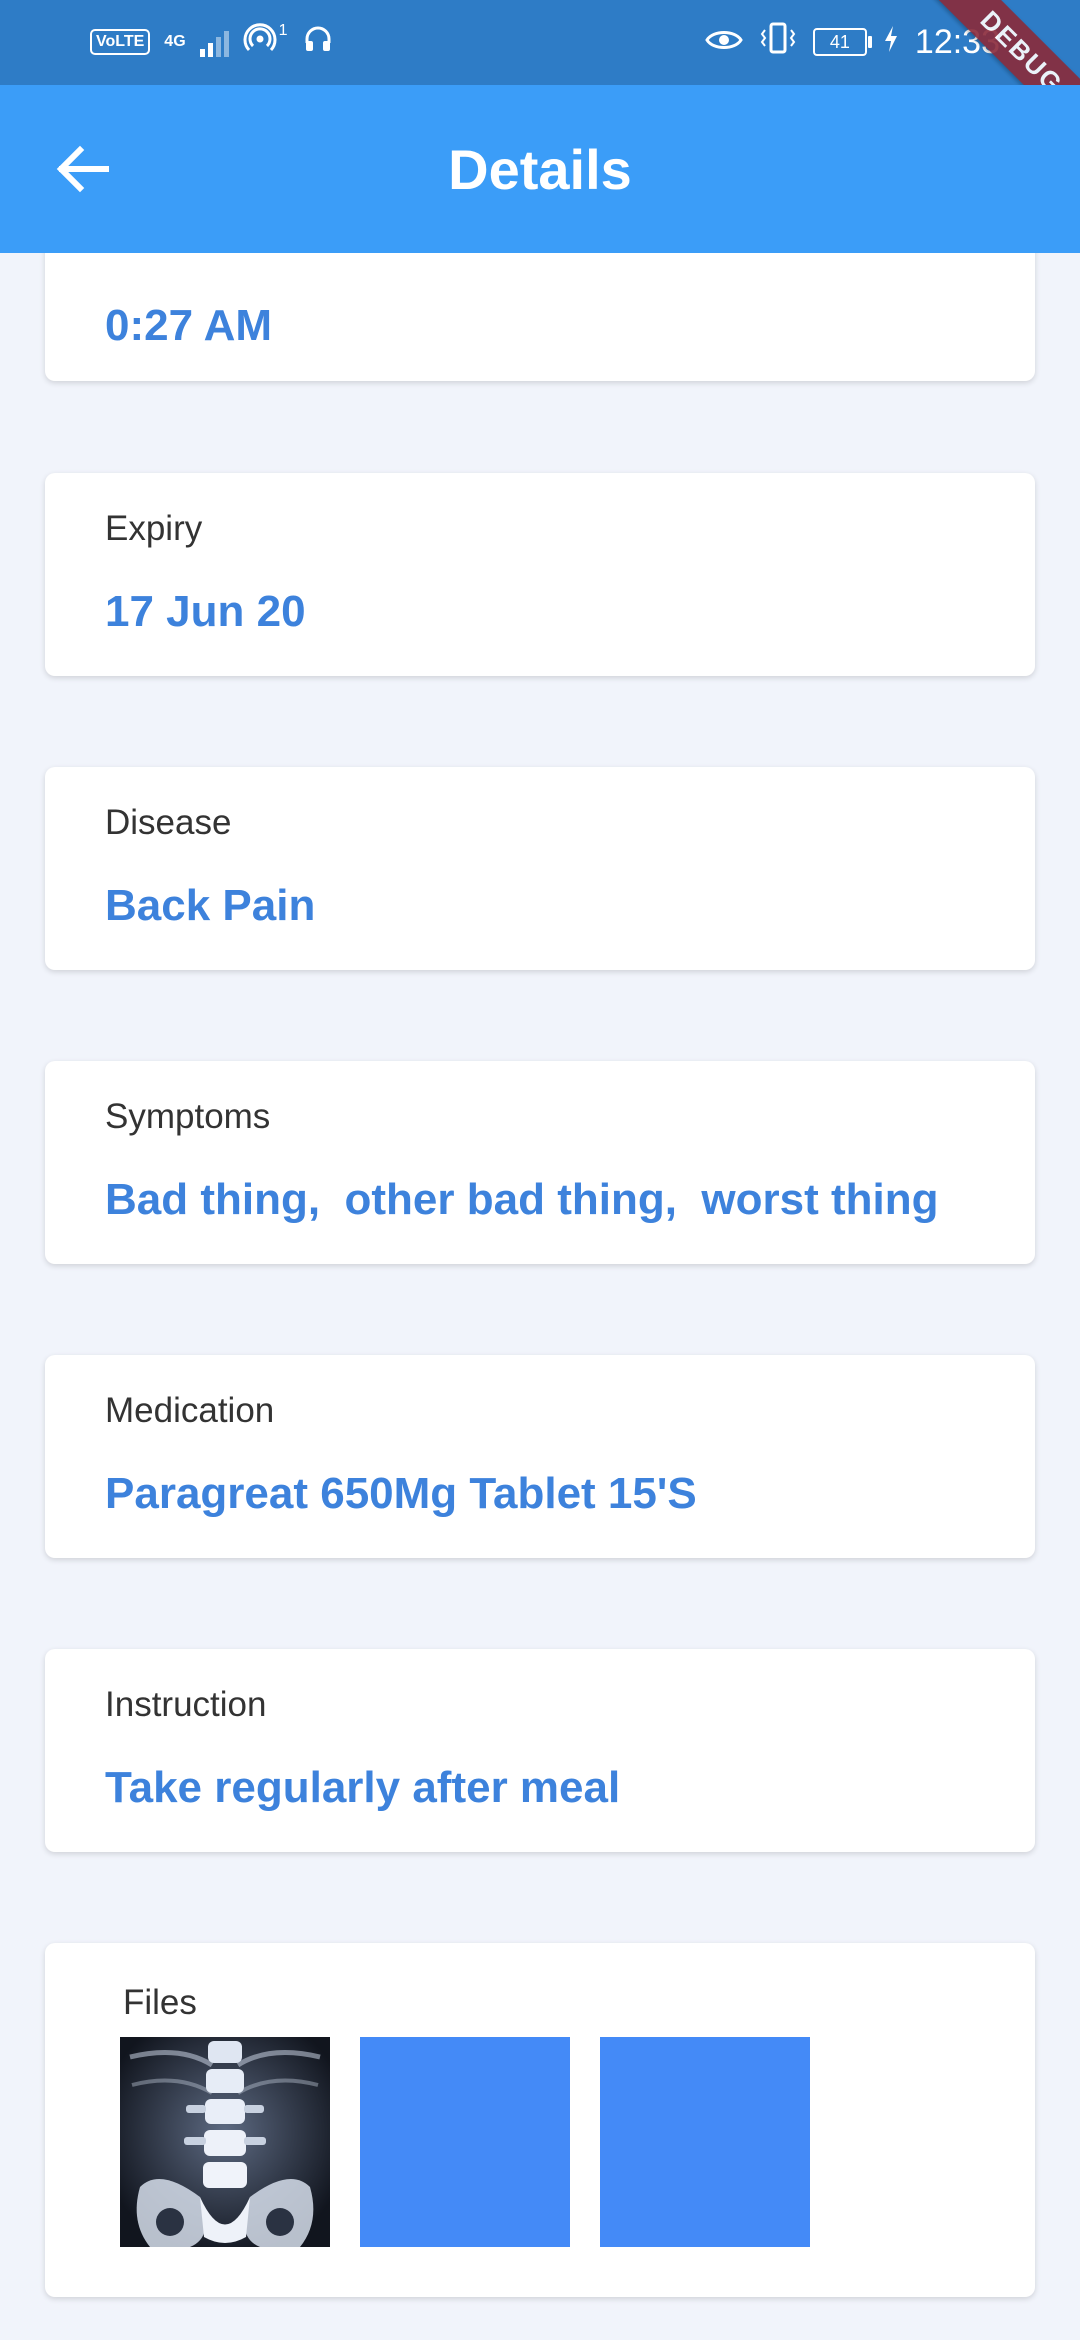 Image resolution: width=1080 pixels, height=2340 pixels. What do you see at coordinates (540, 1750) in the screenshot?
I see `instruction-card: Instruction Take regularly after meal` at bounding box center [540, 1750].